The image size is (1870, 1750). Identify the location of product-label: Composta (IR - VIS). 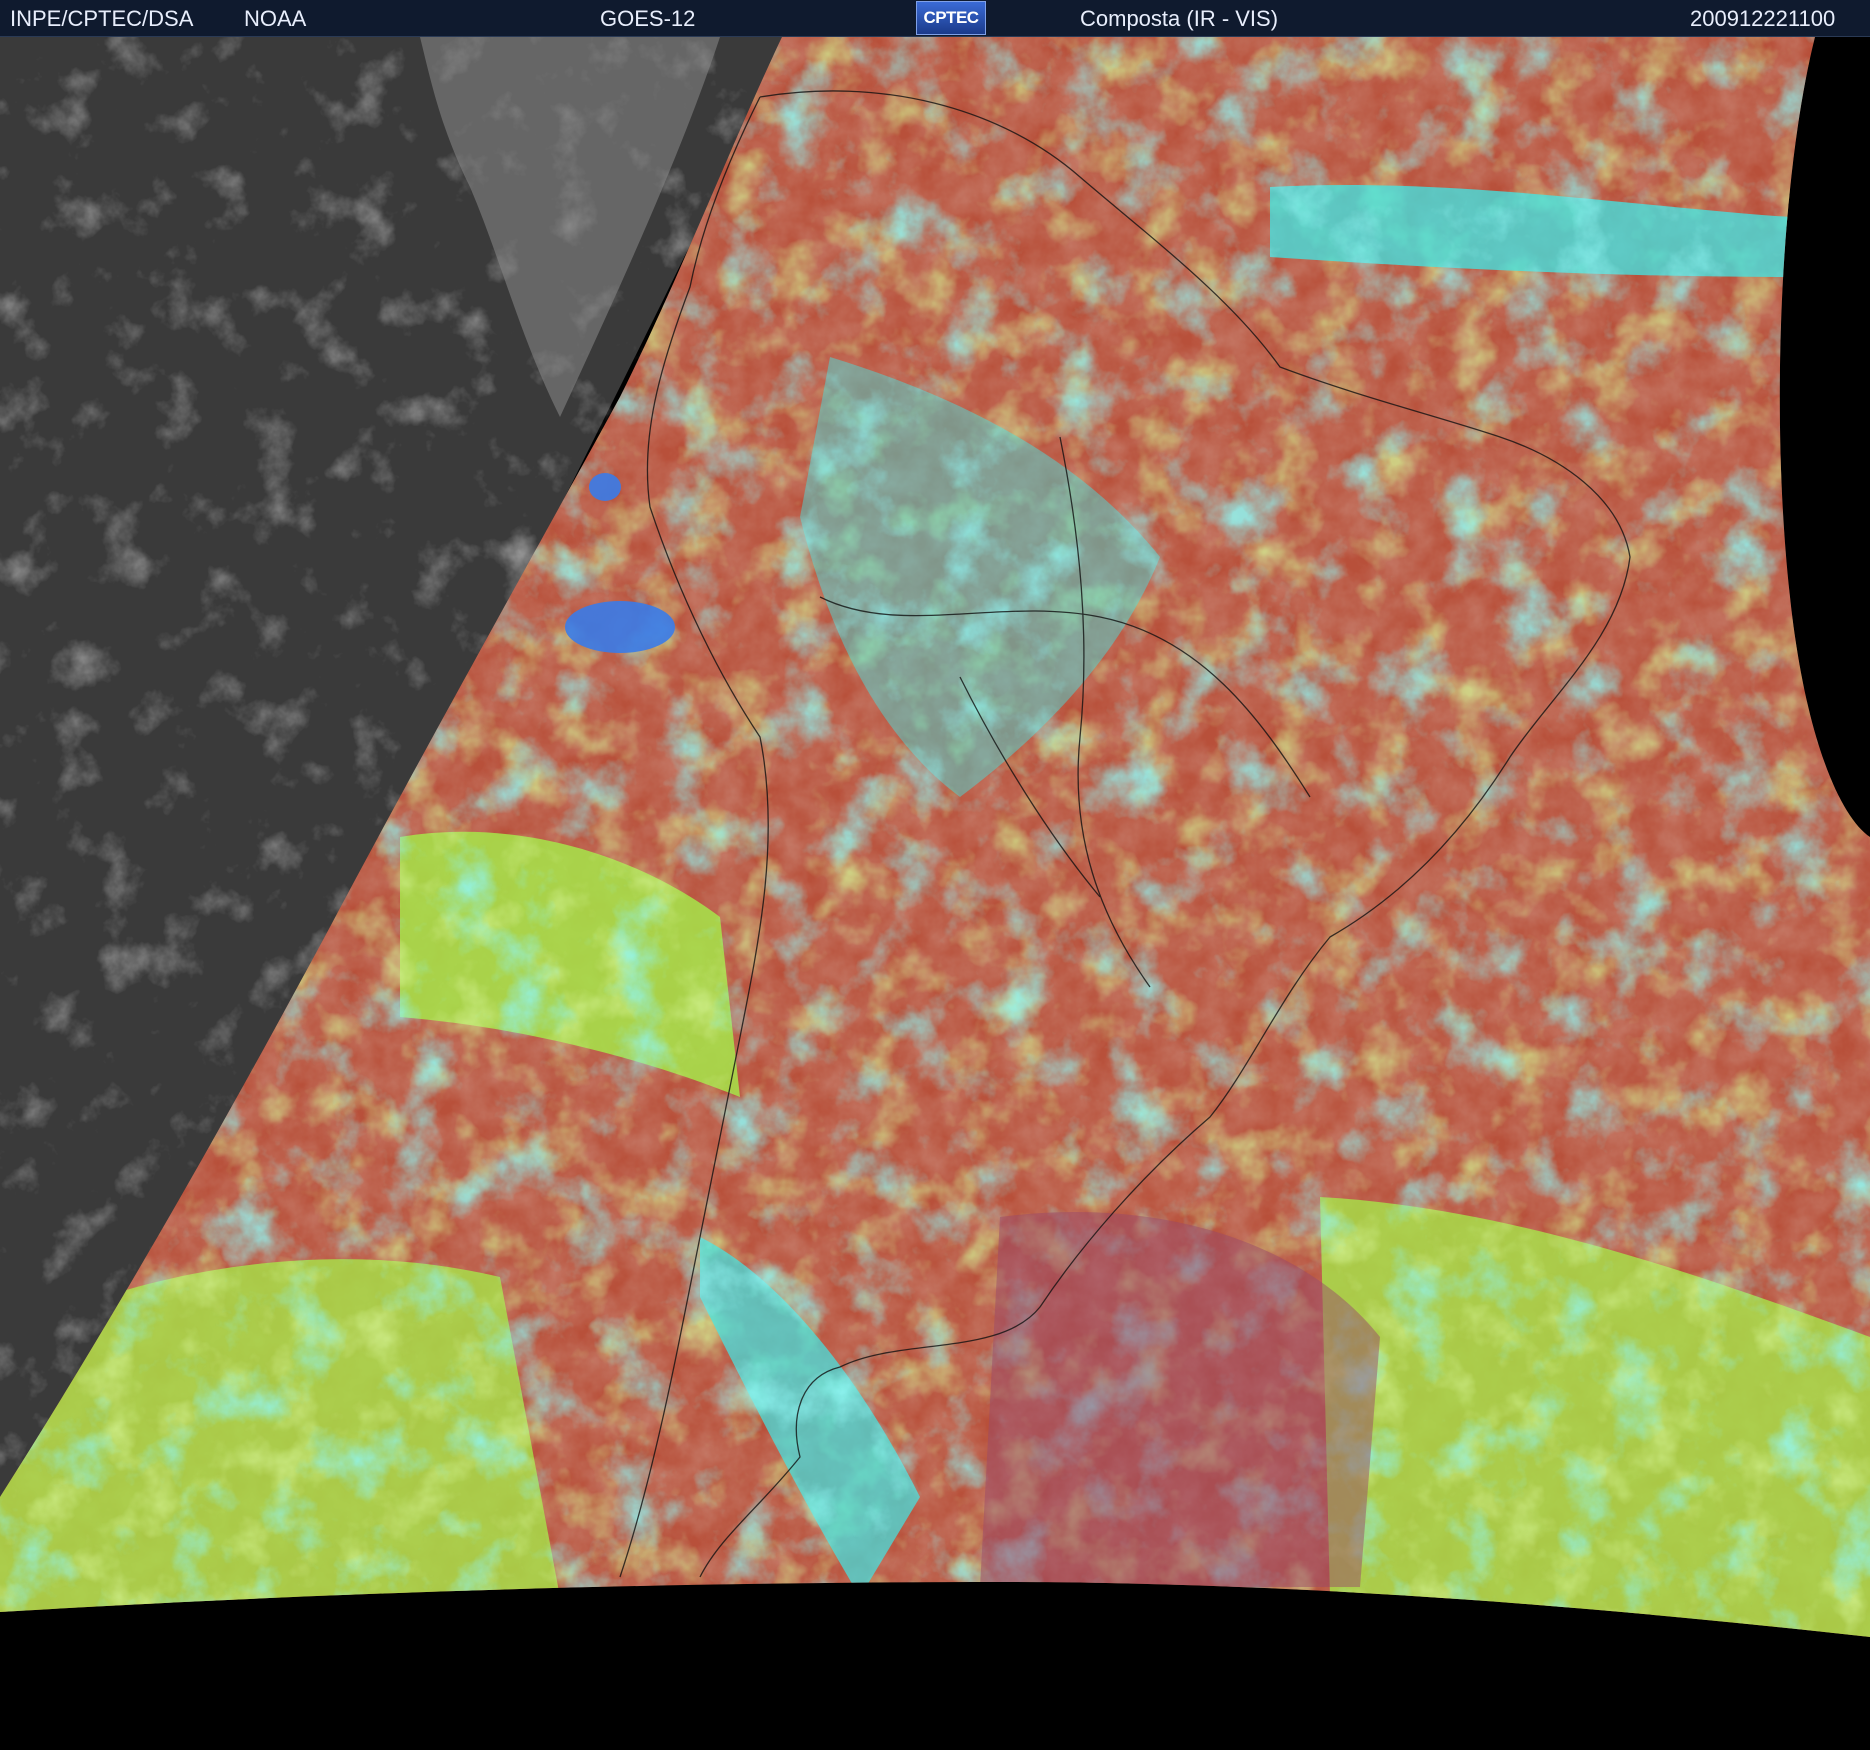
(1179, 18).